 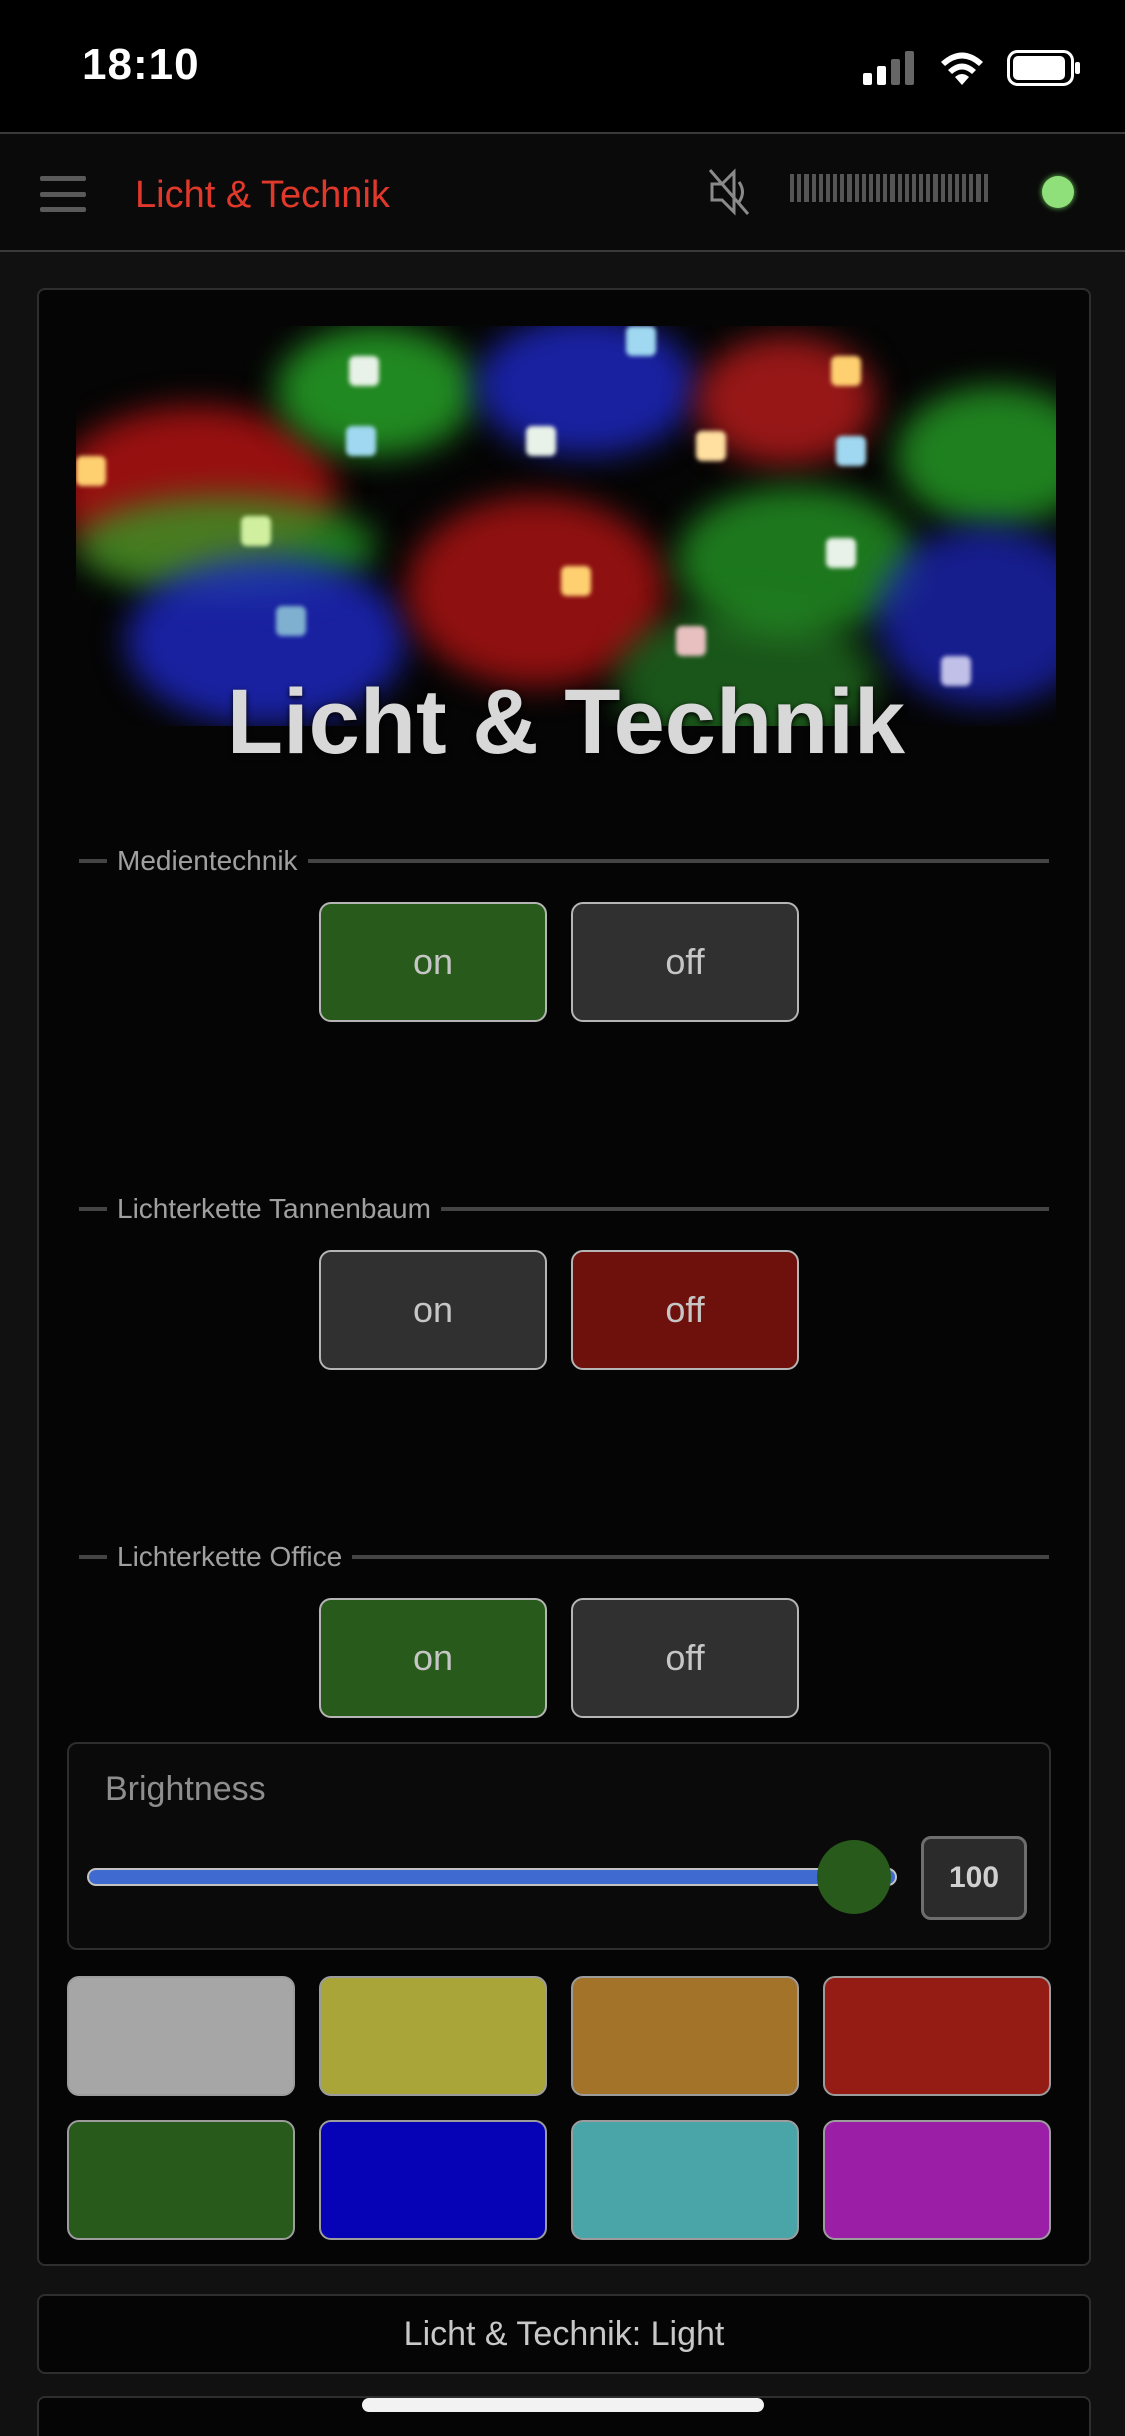 I want to click on section-label-text: Lichterkette Tannenbaum, so click(x=274, y=1208).